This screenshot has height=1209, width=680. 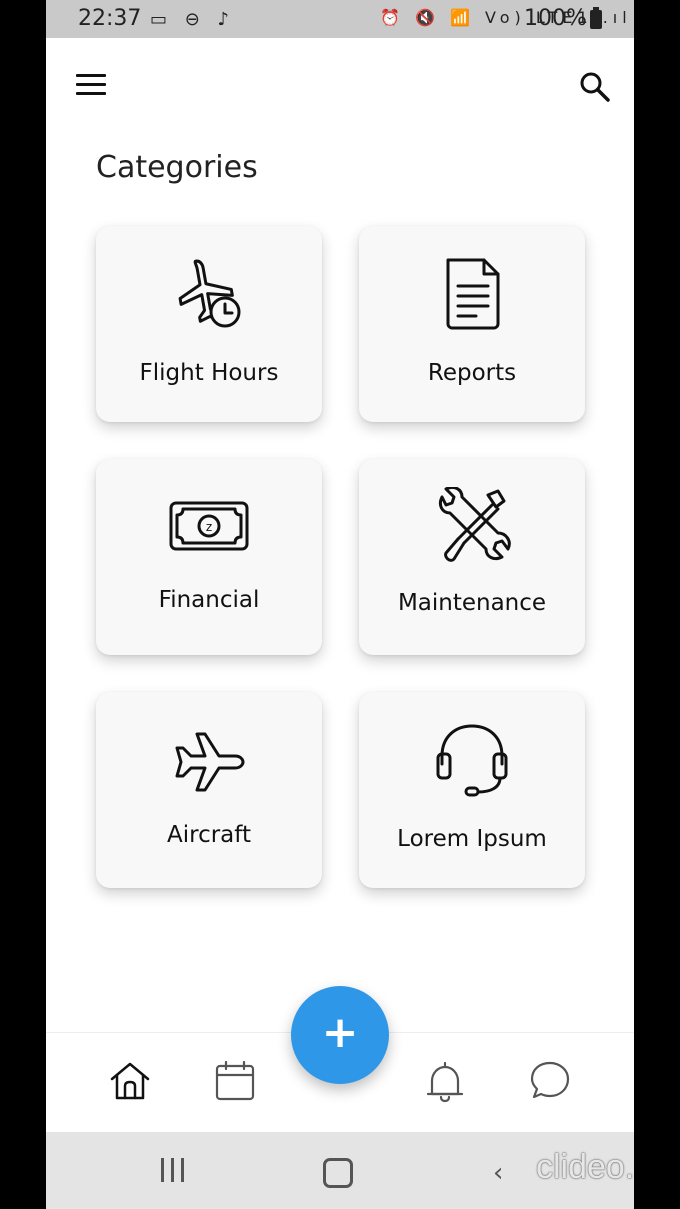 What do you see at coordinates (595, 87) in the screenshot?
I see `search-icon` at bounding box center [595, 87].